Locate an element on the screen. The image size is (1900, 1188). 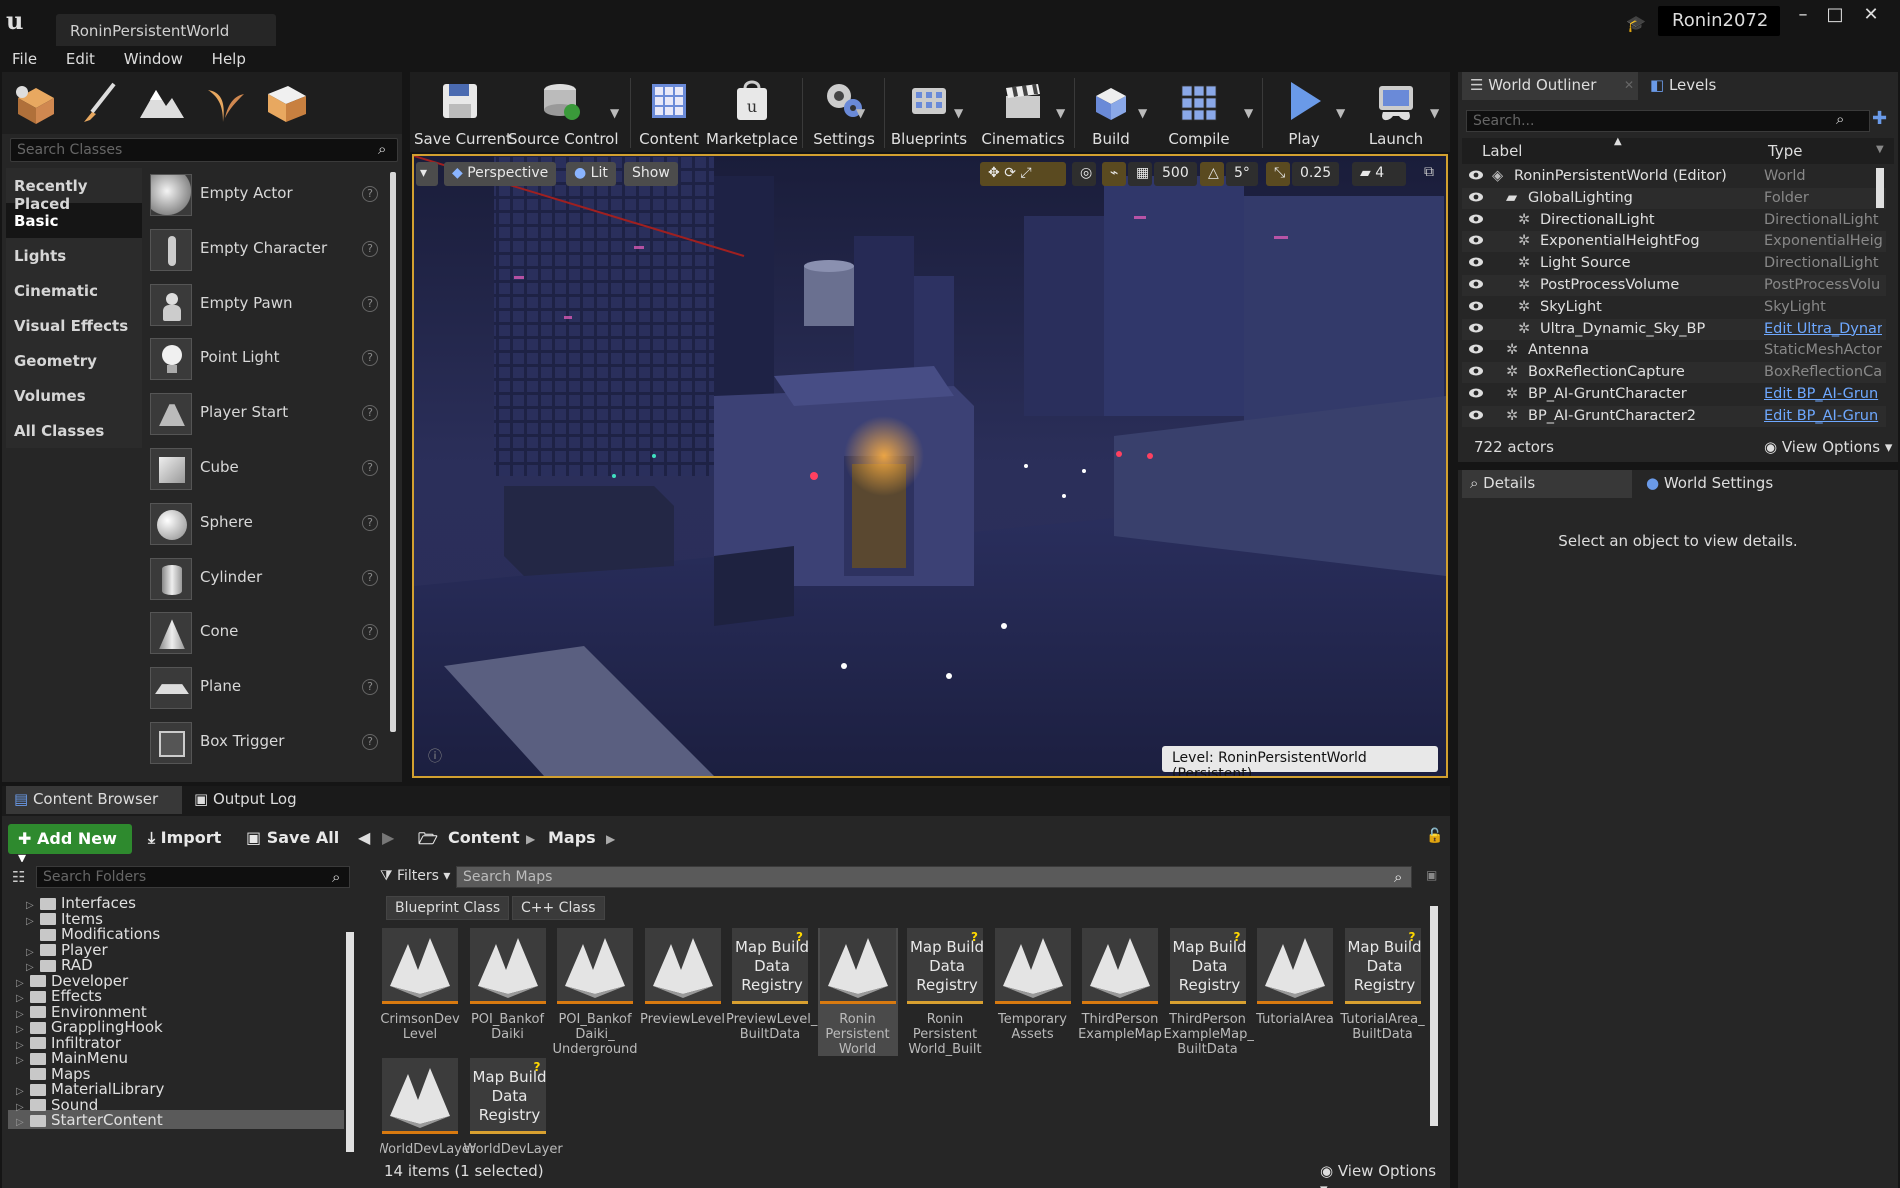
add-folder-icon: ✚ is located at coordinates (1879, 118).